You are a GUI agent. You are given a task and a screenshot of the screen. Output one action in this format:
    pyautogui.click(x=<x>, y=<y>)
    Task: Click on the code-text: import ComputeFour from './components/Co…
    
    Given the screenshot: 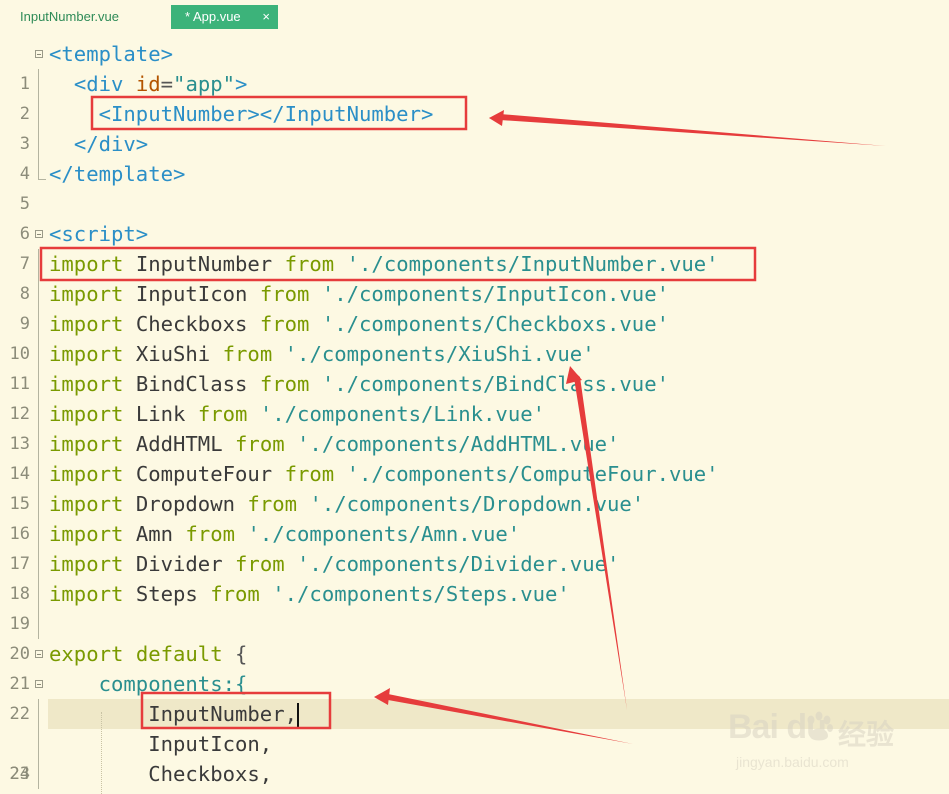 What is the action you would take?
    pyautogui.click(x=384, y=474)
    